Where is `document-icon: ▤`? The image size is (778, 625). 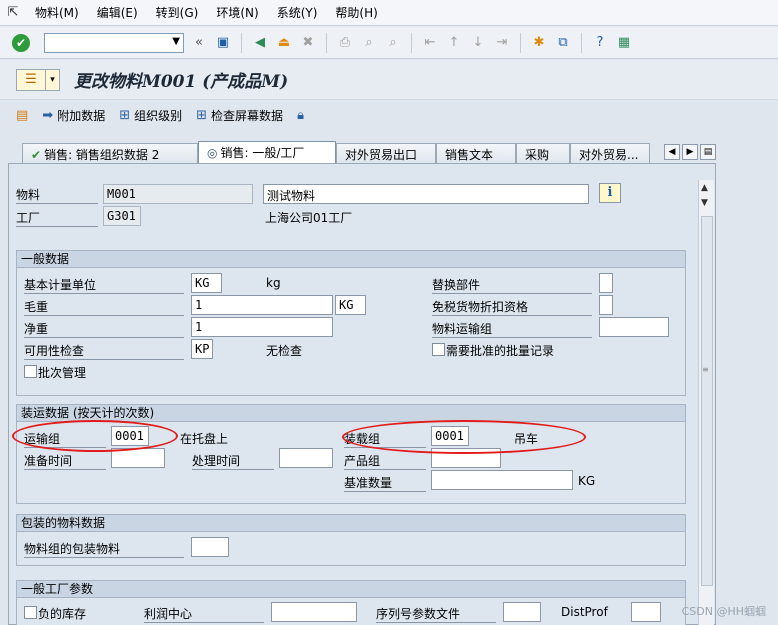
document-icon: ▤ is located at coordinates (22, 115).